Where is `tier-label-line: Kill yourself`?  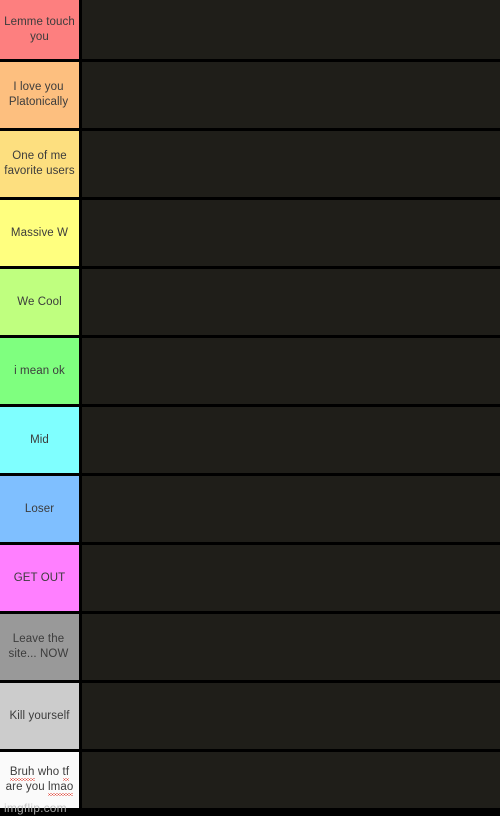
tier-label-line: Kill yourself is located at coordinates (39, 715).